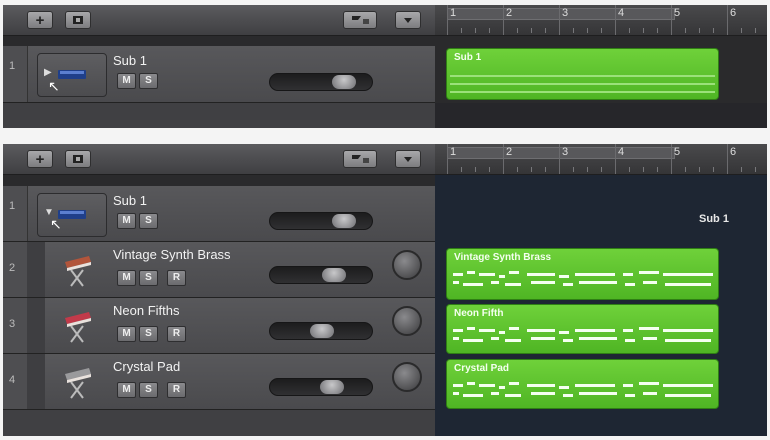 The height and width of the screenshot is (440, 770). What do you see at coordinates (582, 74) in the screenshot?
I see `midi-region: Sub 1` at bounding box center [582, 74].